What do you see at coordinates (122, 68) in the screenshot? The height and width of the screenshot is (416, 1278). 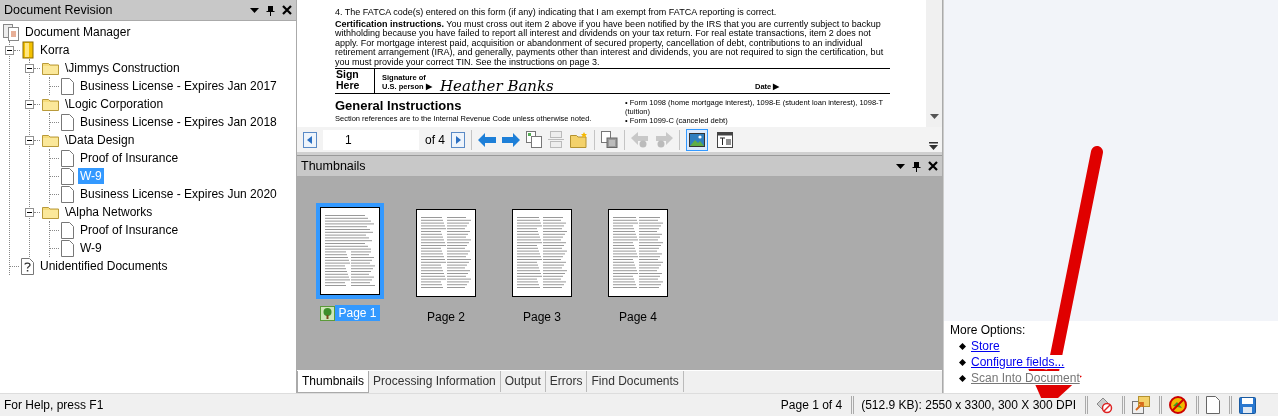 I see `tree-item: \Jimmys Construction` at bounding box center [122, 68].